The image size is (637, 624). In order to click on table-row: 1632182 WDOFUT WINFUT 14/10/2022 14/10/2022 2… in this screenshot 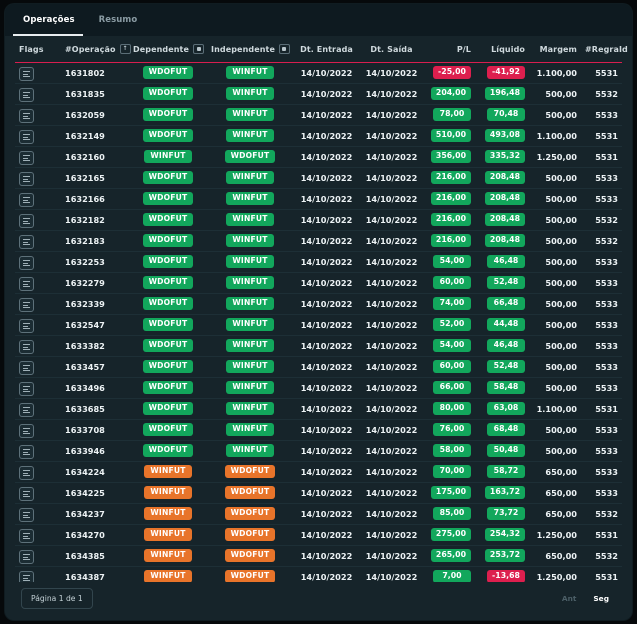, I will do `click(318, 220)`.